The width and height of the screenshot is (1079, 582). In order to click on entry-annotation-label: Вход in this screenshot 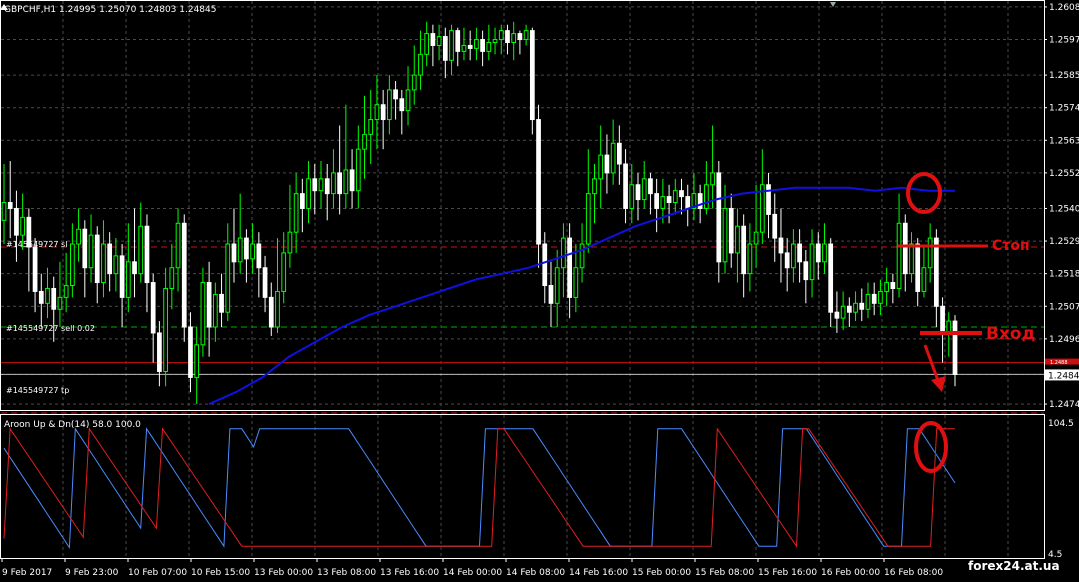, I will do `click(1010, 334)`.